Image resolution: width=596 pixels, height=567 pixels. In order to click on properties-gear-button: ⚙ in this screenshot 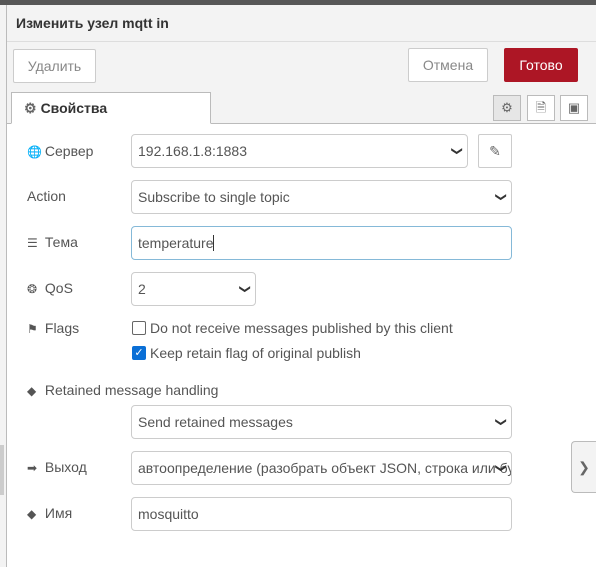, I will do `click(507, 108)`.